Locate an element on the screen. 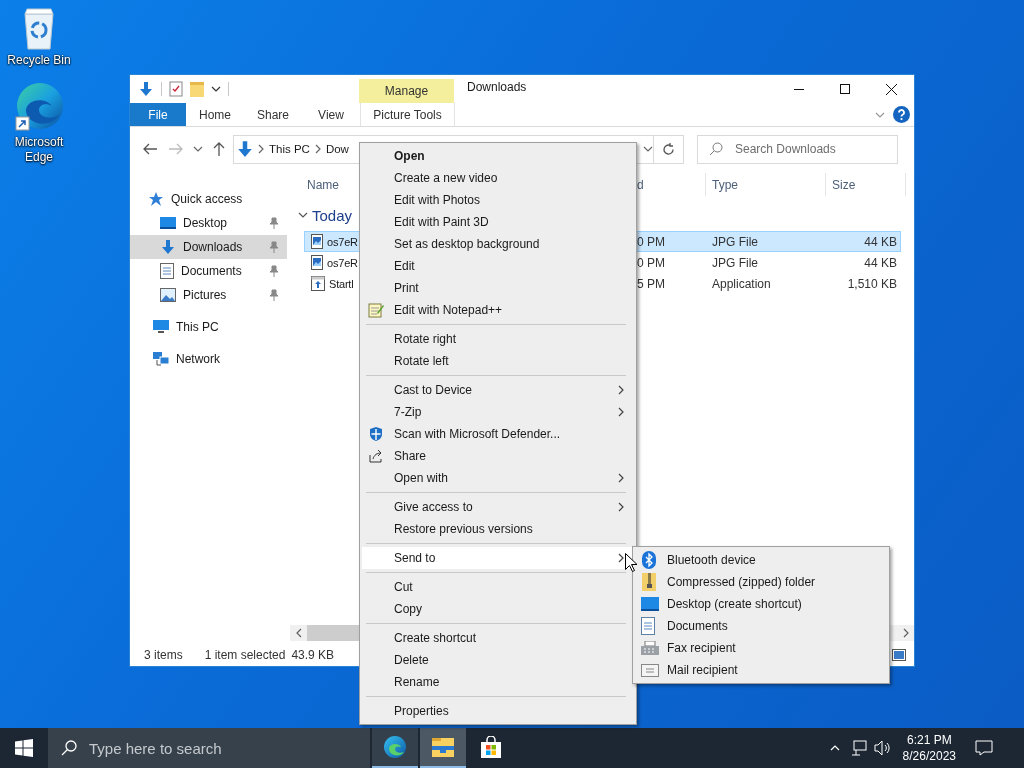 Image resolution: width=1024 pixels, height=768 pixels. status-text: 1 item selected is located at coordinates (245, 655).